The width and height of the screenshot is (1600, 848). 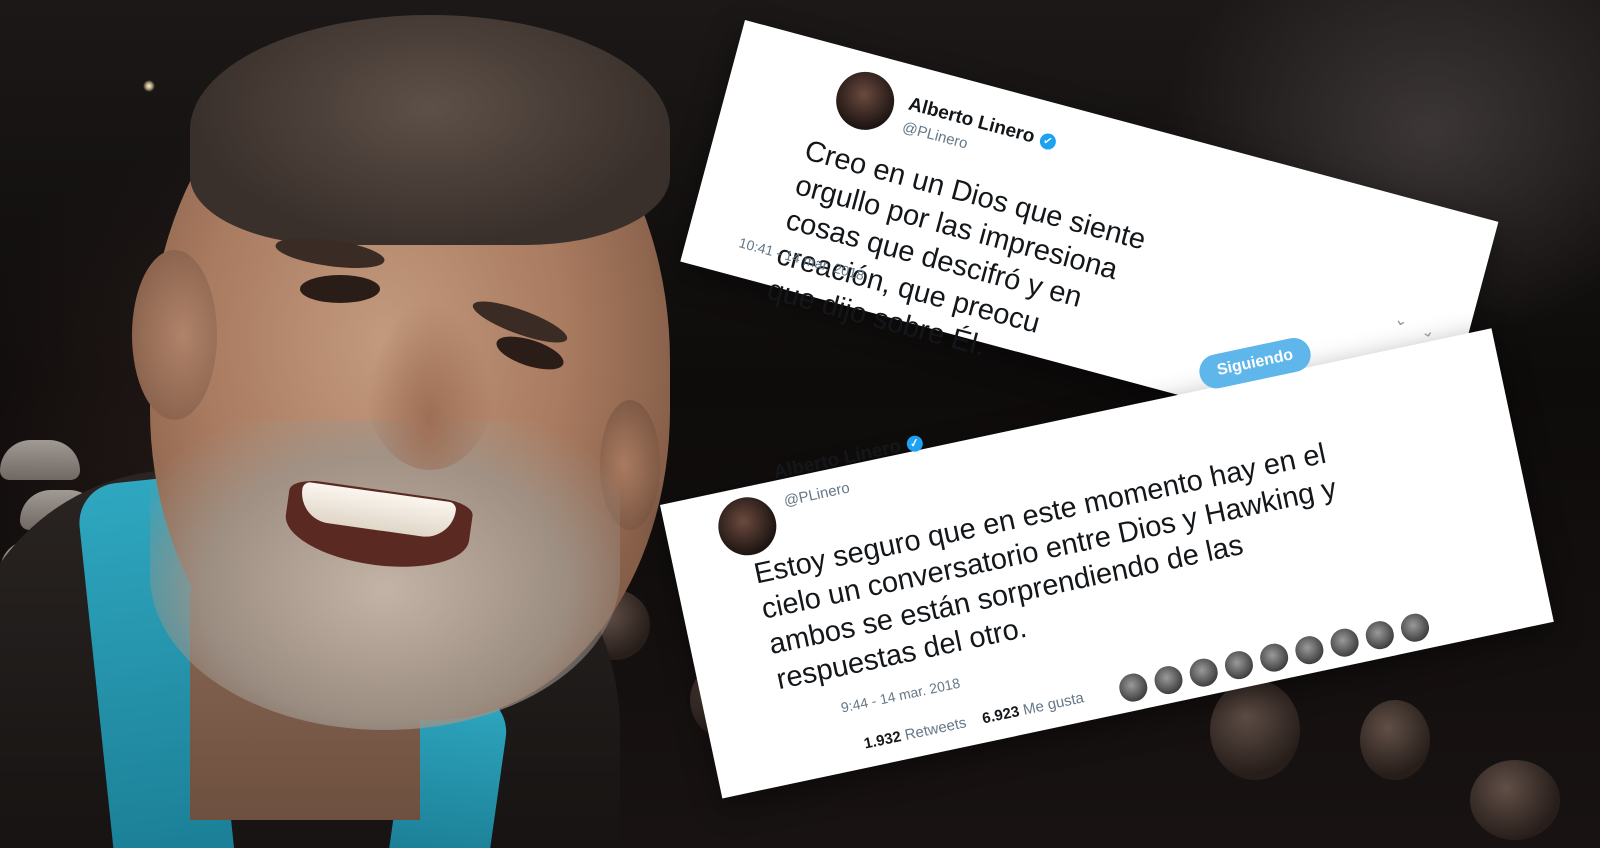 I want to click on likes-label: Me gusta, so click(x=1054, y=703).